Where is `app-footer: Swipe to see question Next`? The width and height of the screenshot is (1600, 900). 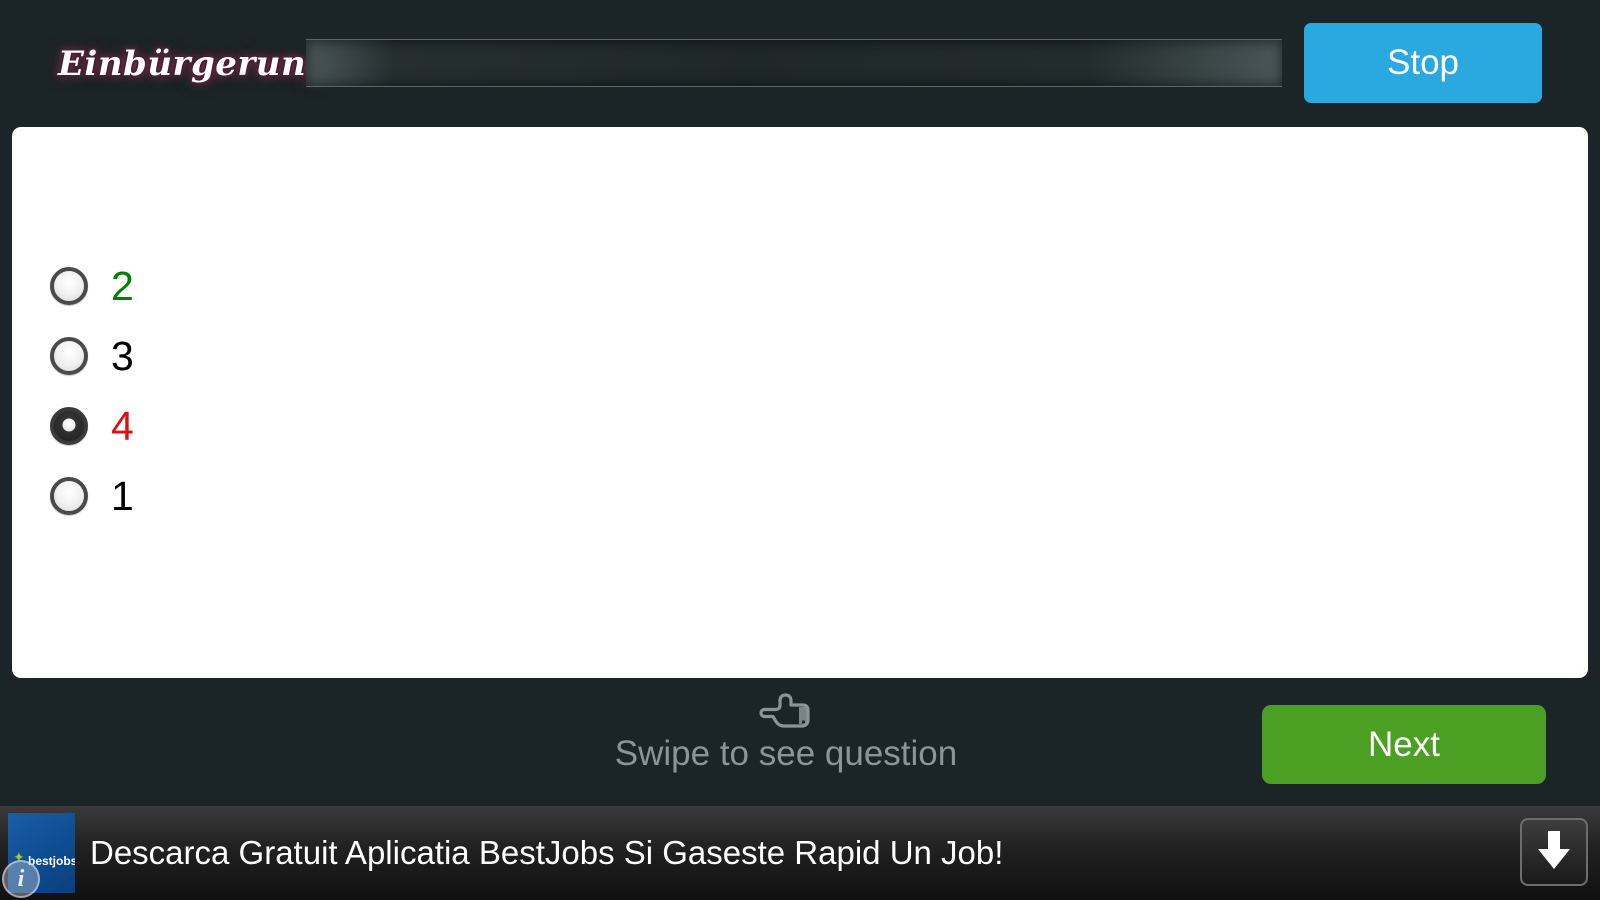 app-footer: Swipe to see question Next is located at coordinates (800, 742).